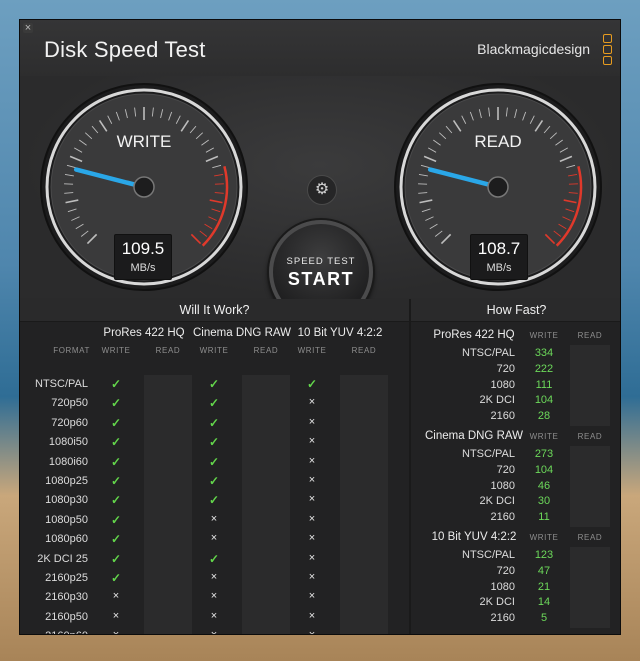 This screenshot has width=640, height=661. Describe the element at coordinates (410, 466) in the screenshot. I see `panel-divider` at that location.